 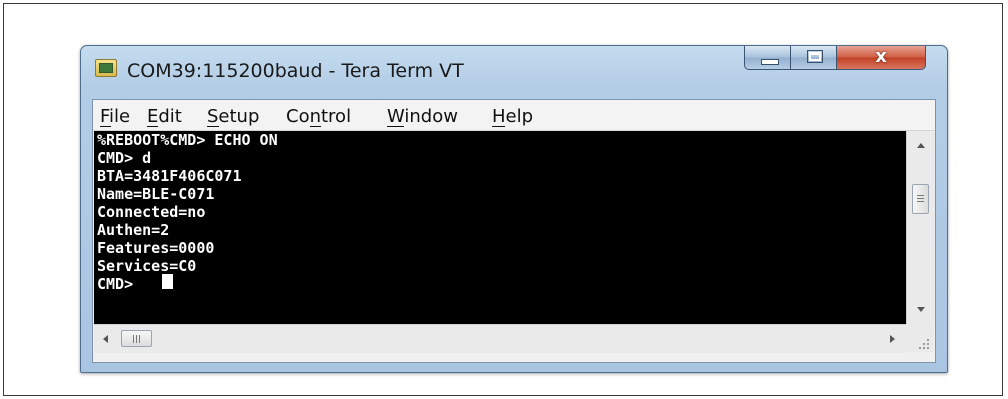 What do you see at coordinates (105, 339) in the screenshot?
I see `scroll-left-icon` at bounding box center [105, 339].